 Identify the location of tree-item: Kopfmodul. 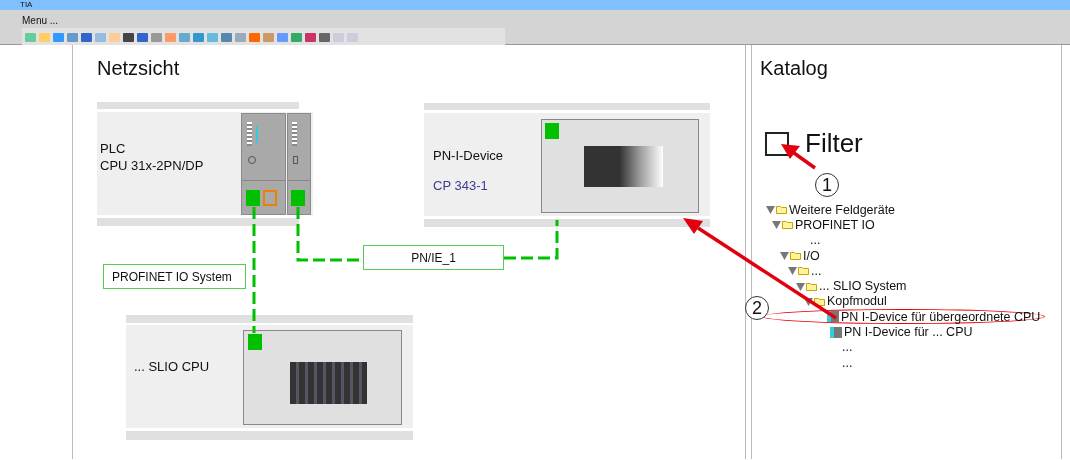
(828, 301).